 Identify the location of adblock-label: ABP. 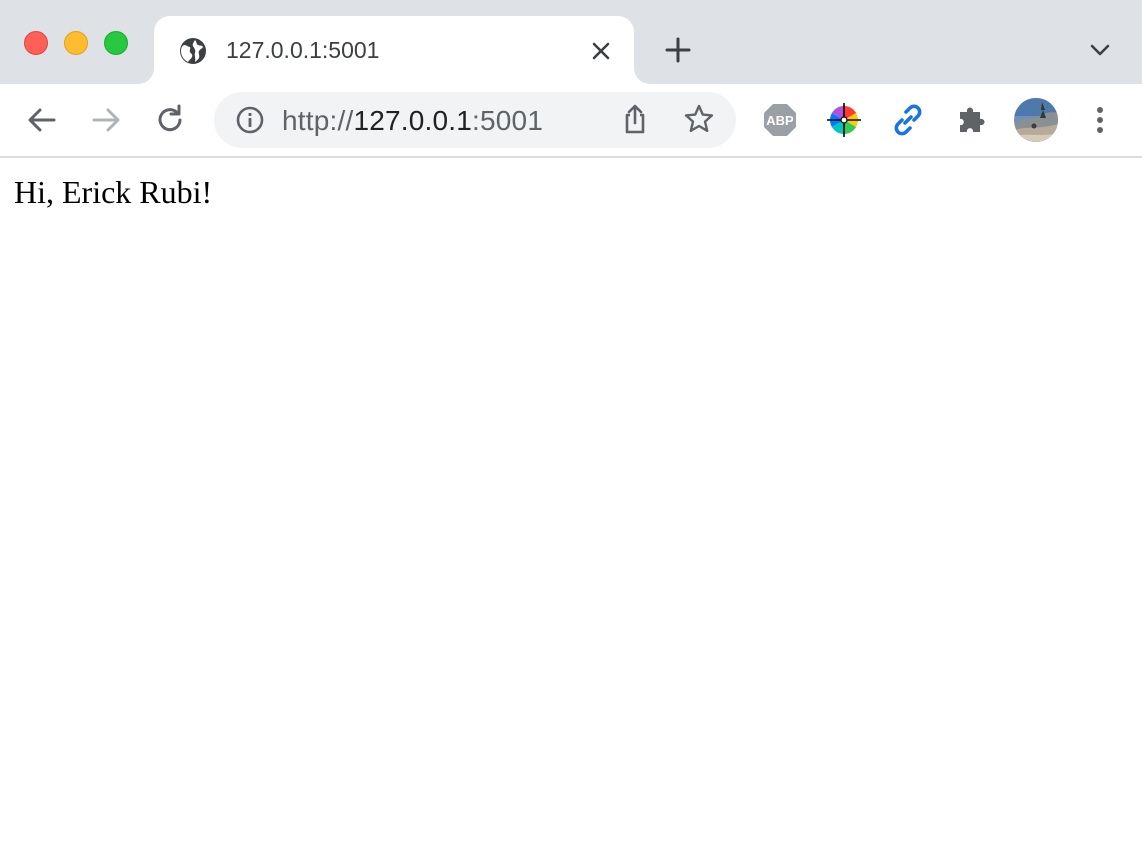
(780, 120).